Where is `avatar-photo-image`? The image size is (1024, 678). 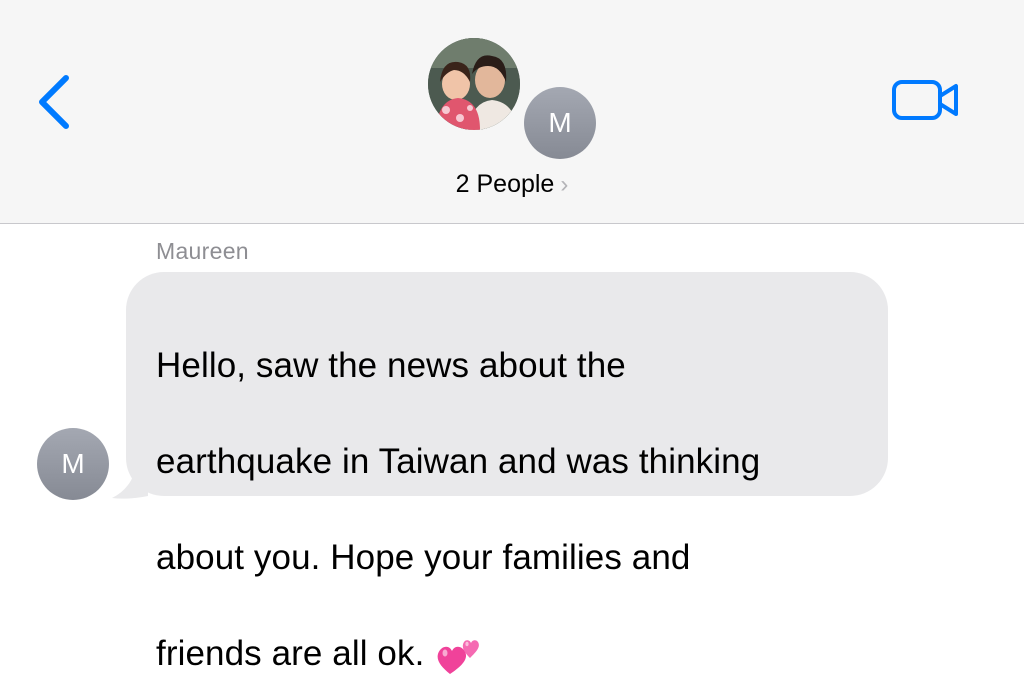
avatar-photo-image is located at coordinates (474, 84).